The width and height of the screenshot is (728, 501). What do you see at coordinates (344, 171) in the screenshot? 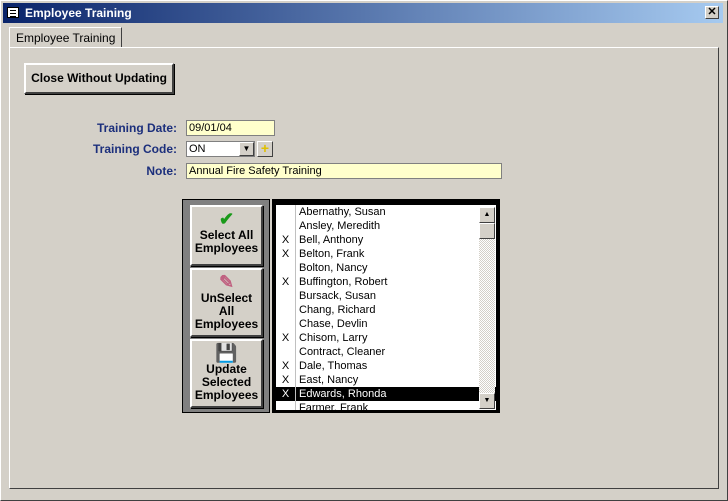
I see `note-field: Annual Fire Safety Training` at bounding box center [344, 171].